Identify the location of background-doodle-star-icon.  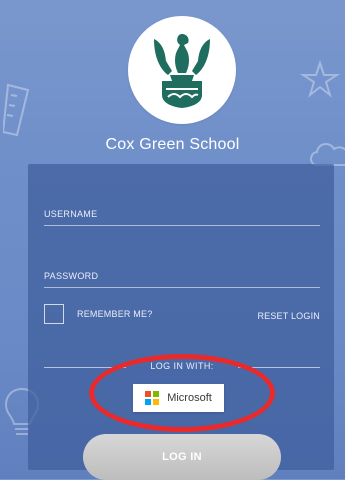
(320, 79).